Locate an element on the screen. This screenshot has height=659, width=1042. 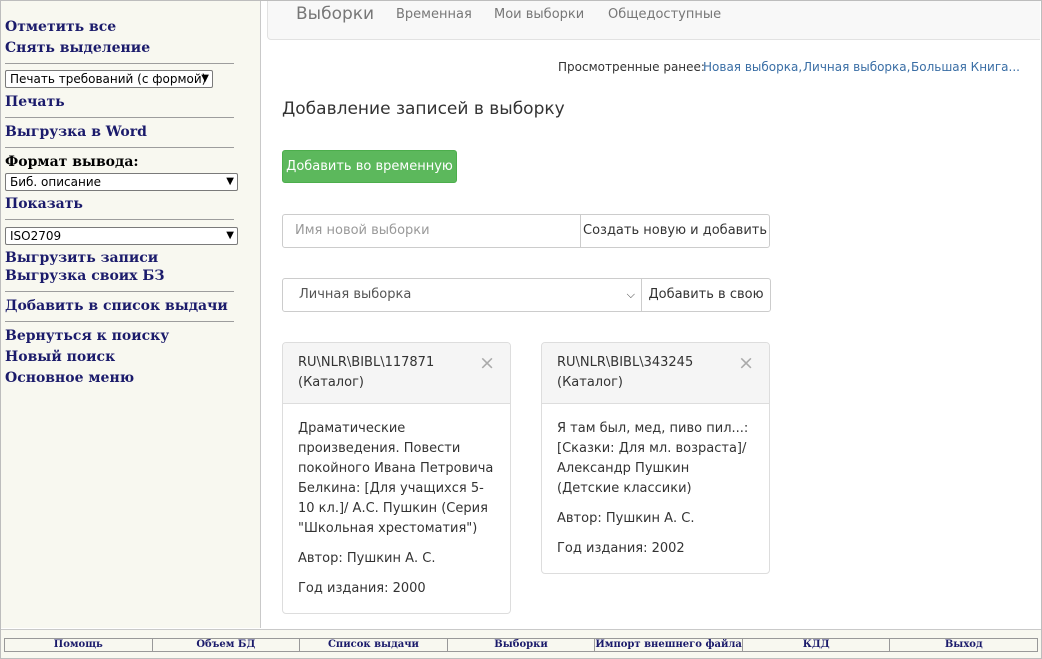
main-menu-link: Основное меню is located at coordinates (69, 378).